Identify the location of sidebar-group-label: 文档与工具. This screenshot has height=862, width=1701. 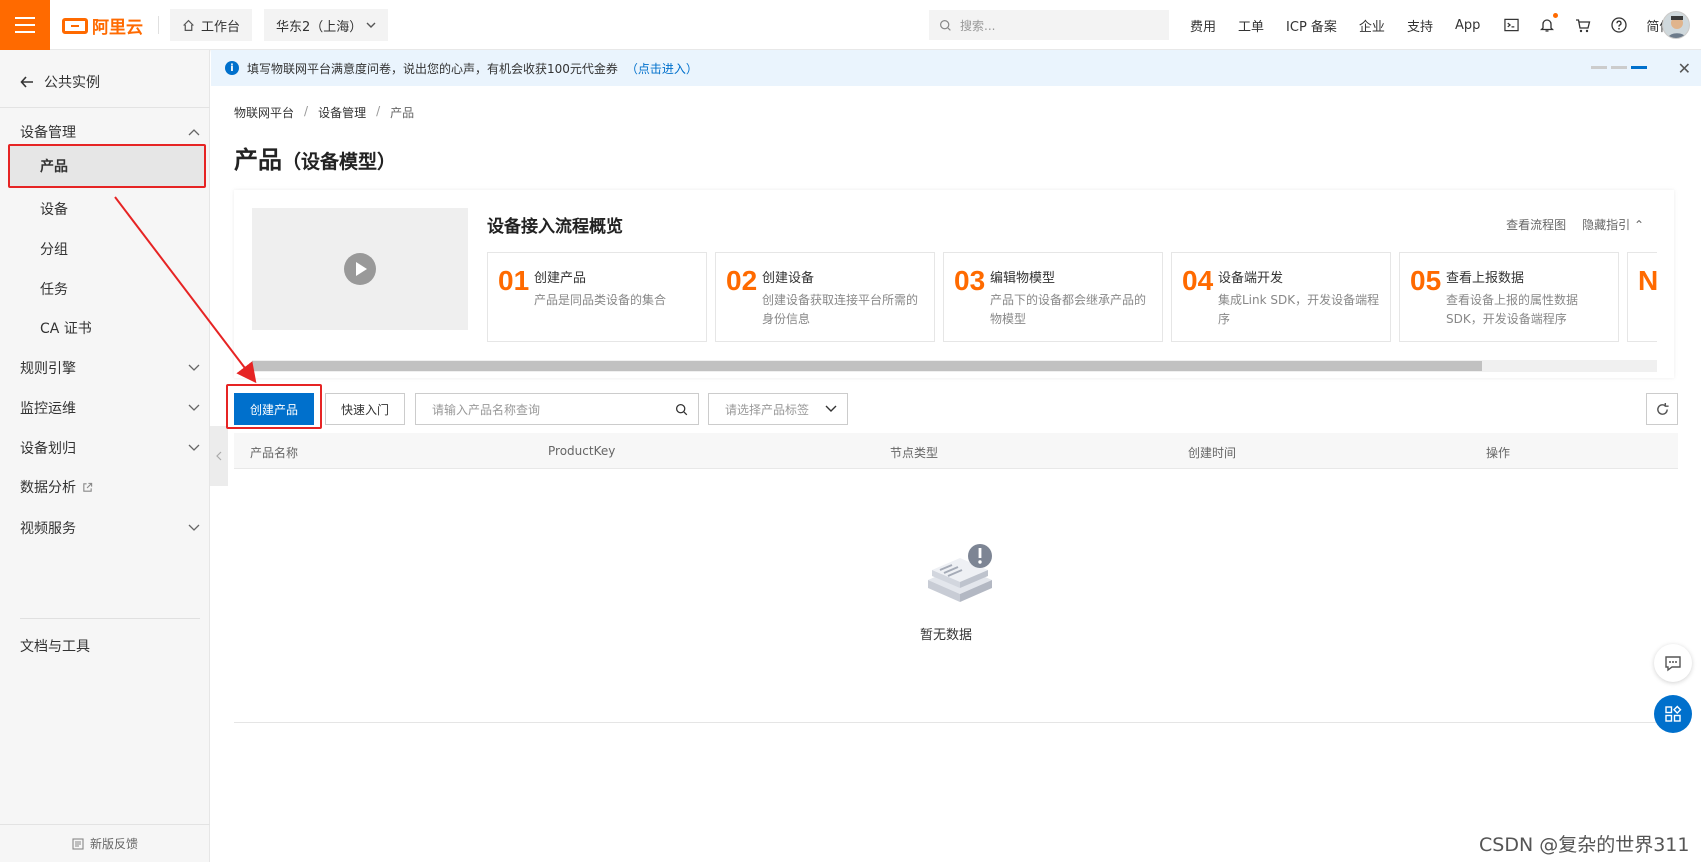
(55, 647).